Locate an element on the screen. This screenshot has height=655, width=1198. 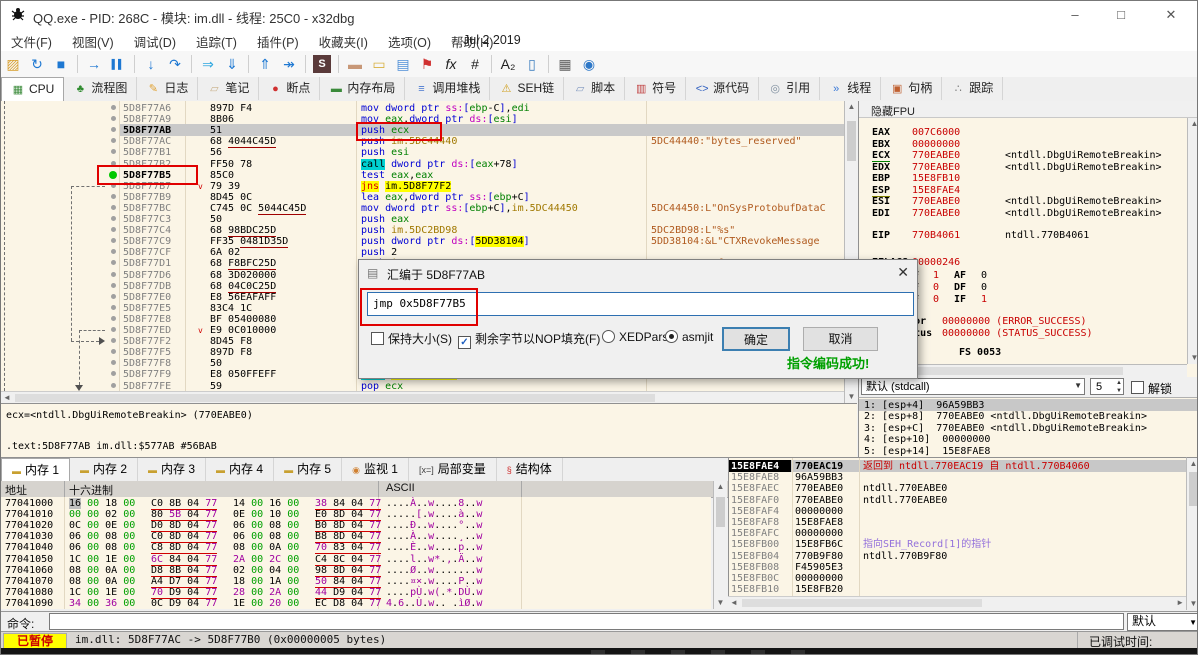
dump-hex-group: 14 00 16 00 is located at coordinates (266, 503).